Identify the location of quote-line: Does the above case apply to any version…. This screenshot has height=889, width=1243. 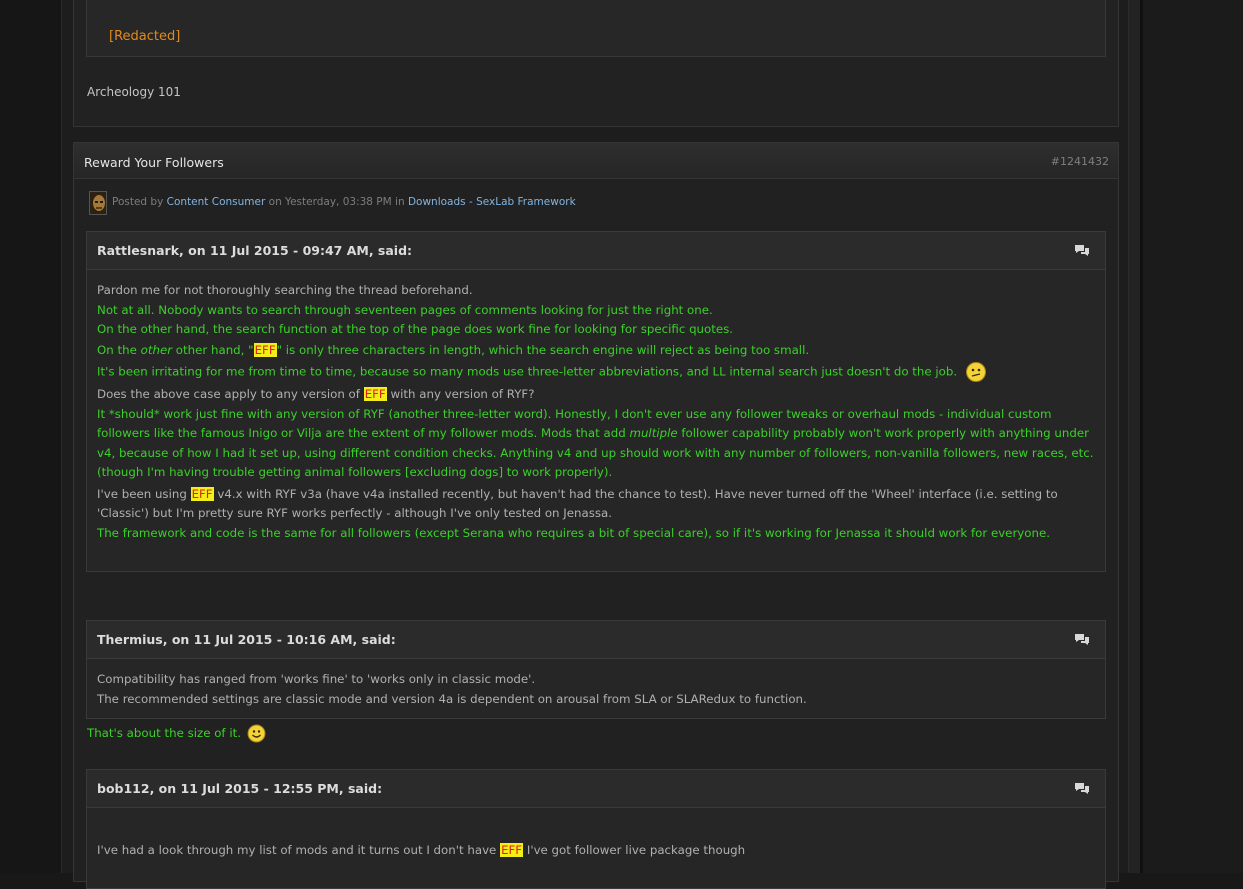
(596, 395).